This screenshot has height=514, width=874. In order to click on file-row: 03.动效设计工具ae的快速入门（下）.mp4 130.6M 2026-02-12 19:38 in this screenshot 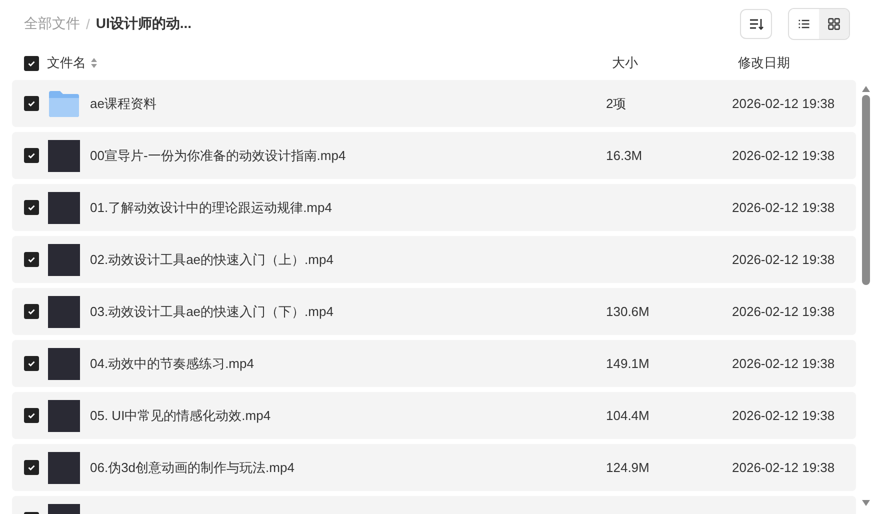, I will do `click(434, 311)`.